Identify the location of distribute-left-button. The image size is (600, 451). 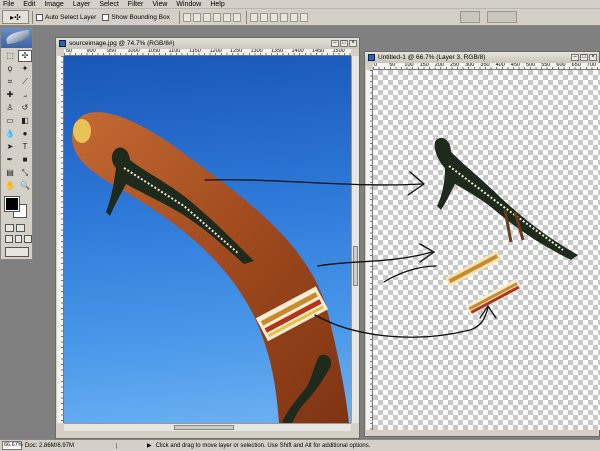
(283, 17).